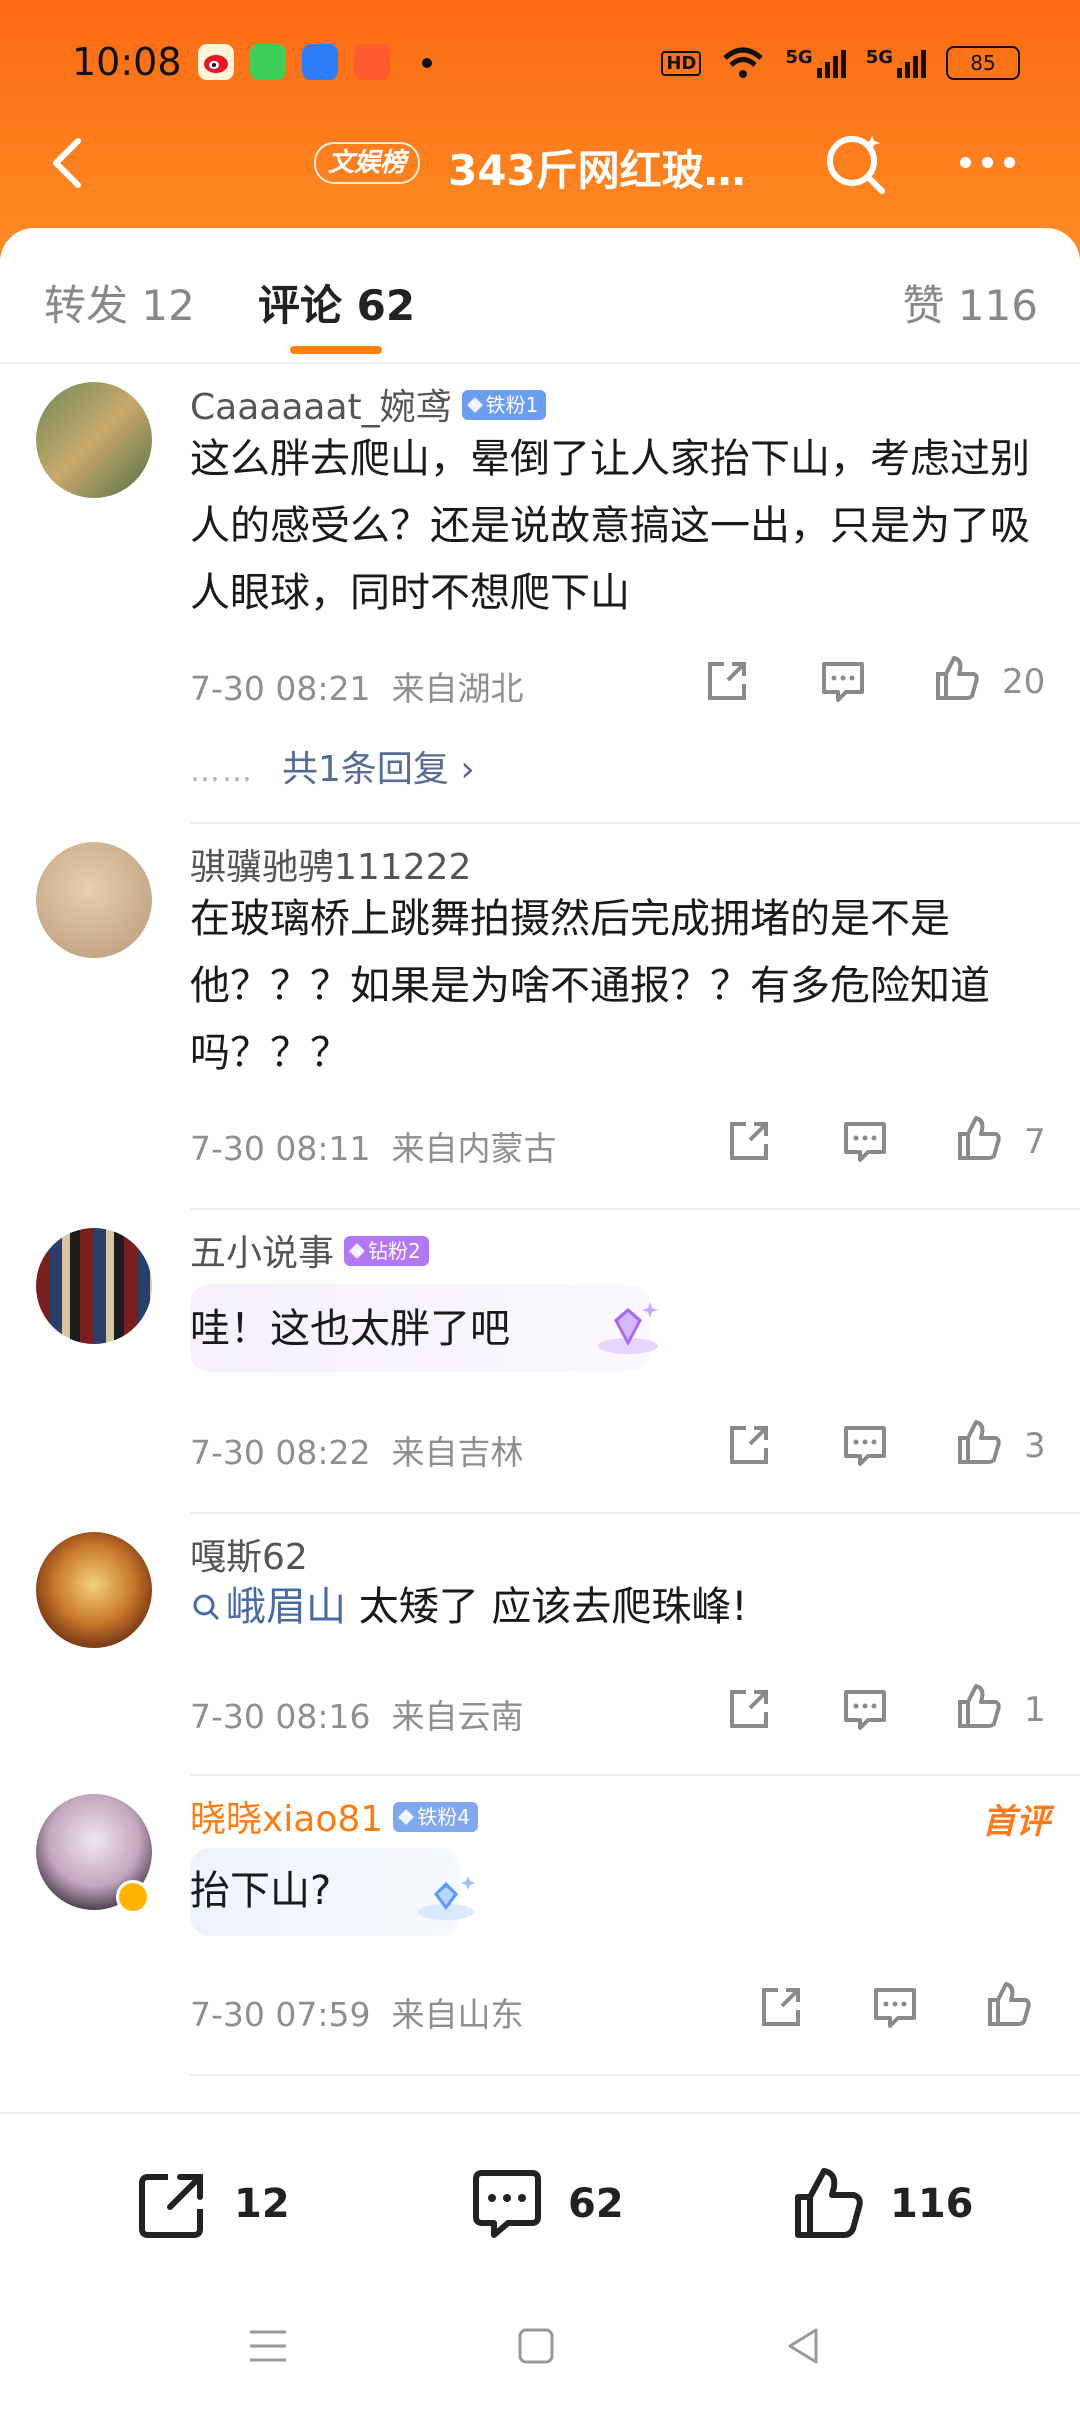 Image resolution: width=1080 pixels, height=2414 pixels. I want to click on battery-icon: 85, so click(983, 63).